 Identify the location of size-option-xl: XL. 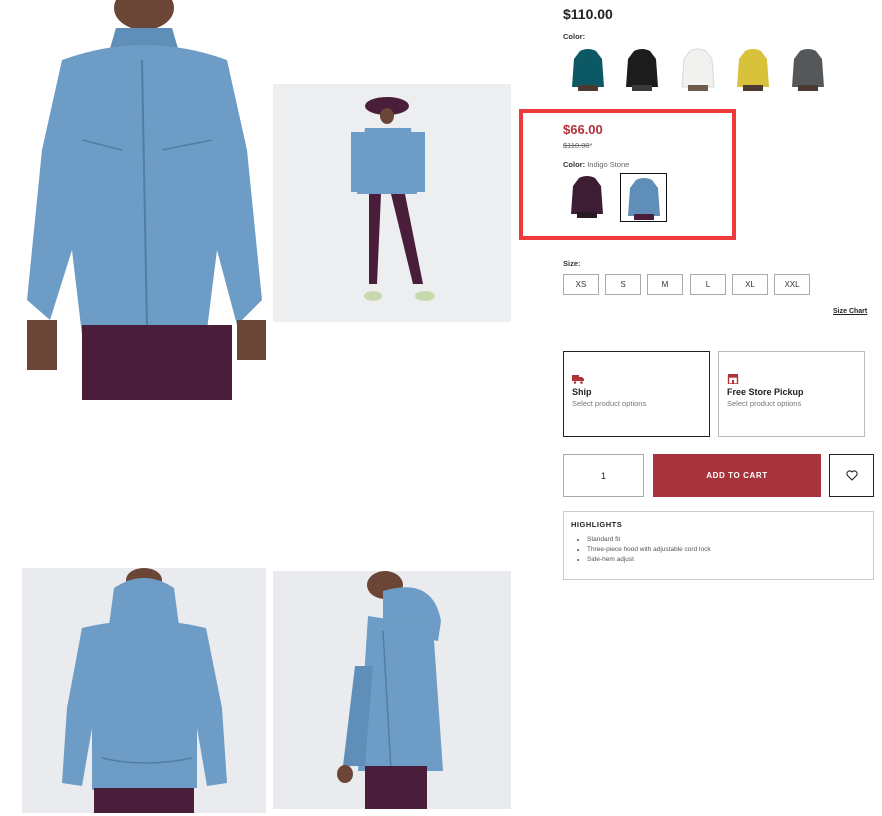
(750, 284).